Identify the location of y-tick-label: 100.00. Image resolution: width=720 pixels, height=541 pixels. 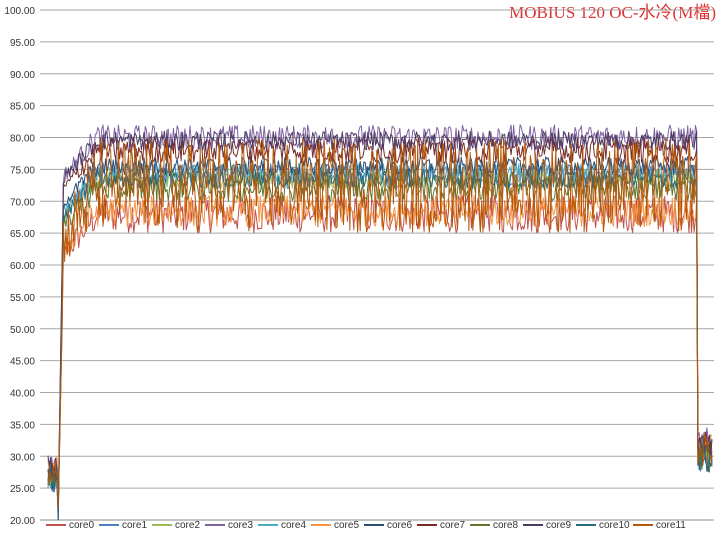
(19, 11).